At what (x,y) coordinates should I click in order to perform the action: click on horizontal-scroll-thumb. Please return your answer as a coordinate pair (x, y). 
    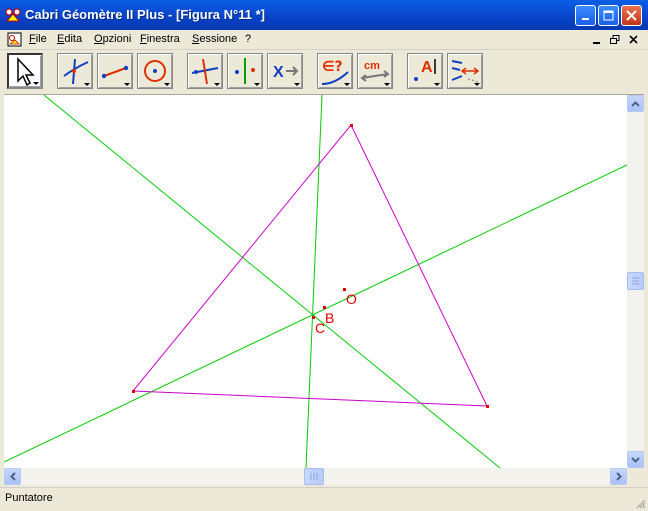
    Looking at the image, I should click on (314, 476).